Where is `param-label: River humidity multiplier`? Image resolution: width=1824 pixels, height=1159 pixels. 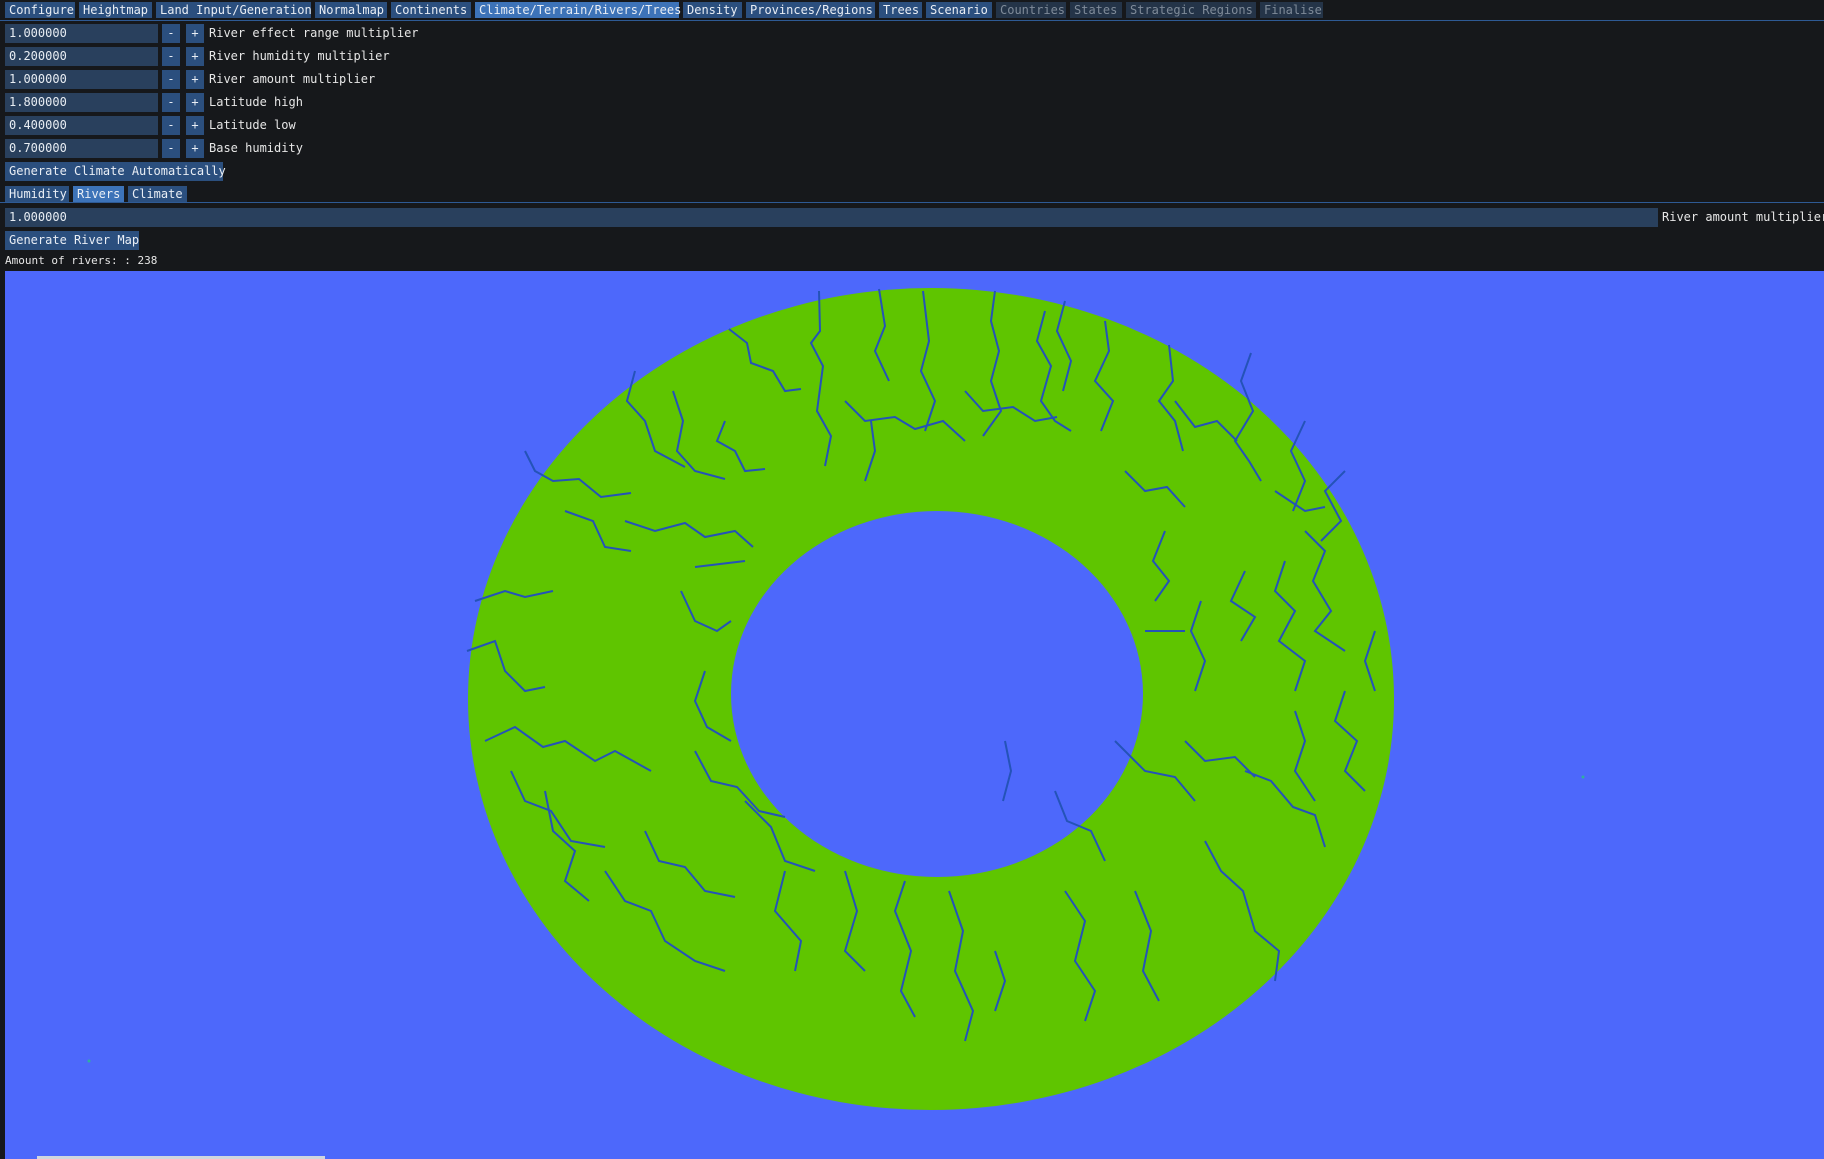 param-label: River humidity multiplier is located at coordinates (299, 56).